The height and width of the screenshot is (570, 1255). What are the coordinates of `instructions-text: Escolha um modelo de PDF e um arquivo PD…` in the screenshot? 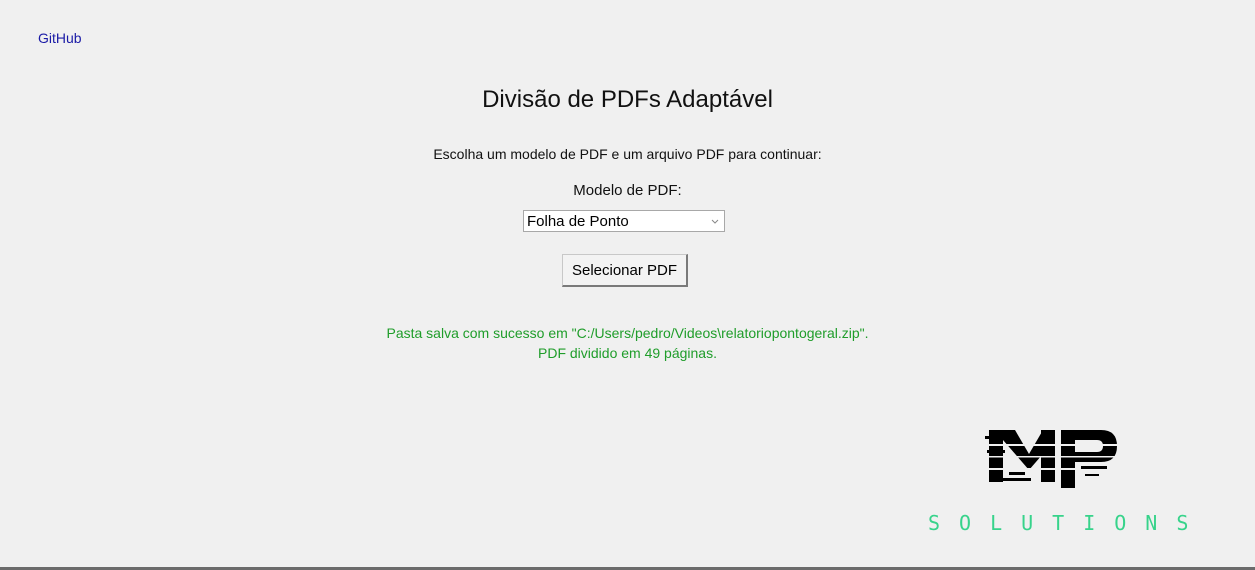 It's located at (627, 154).